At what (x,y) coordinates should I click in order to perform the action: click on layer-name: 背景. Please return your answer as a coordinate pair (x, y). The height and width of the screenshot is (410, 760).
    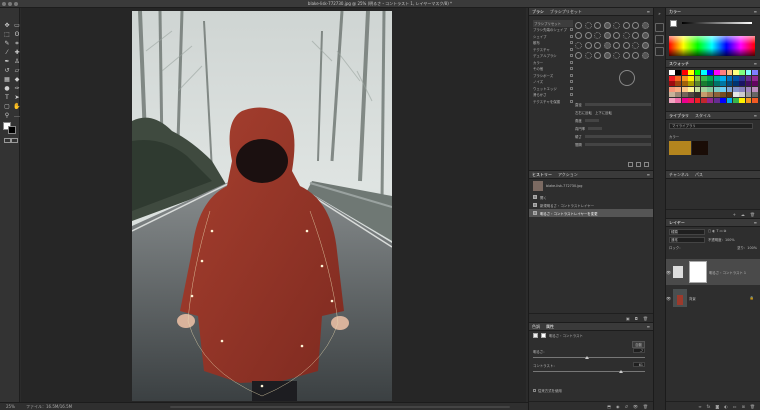
    Looking at the image, I should click on (692, 298).